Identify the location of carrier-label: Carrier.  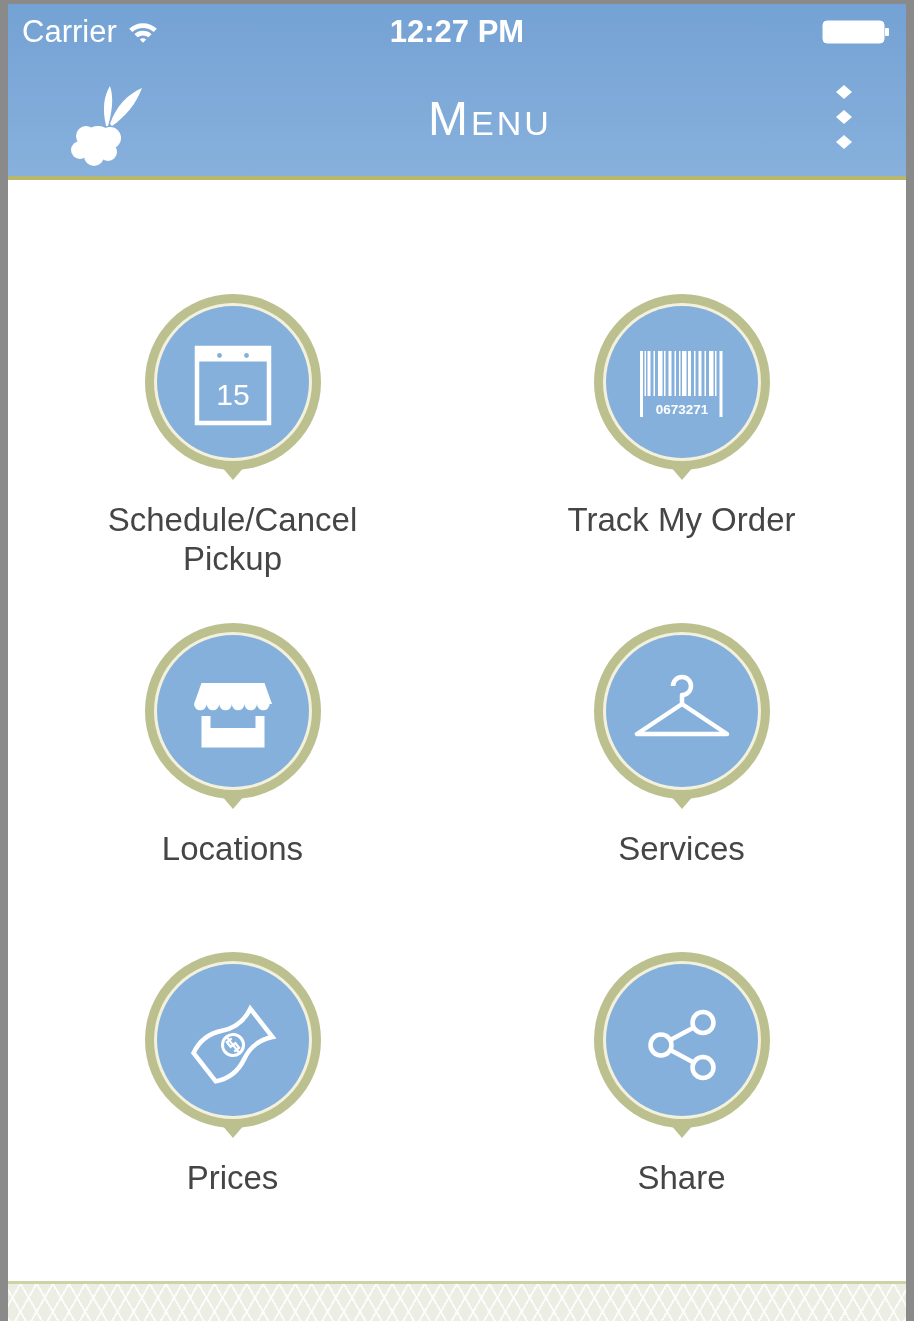
(69, 32).